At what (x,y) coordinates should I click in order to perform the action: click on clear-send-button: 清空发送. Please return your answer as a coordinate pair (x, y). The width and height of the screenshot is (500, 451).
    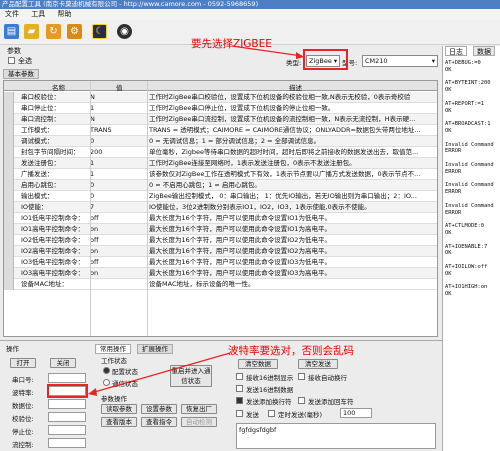
    Looking at the image, I should click on (318, 364).